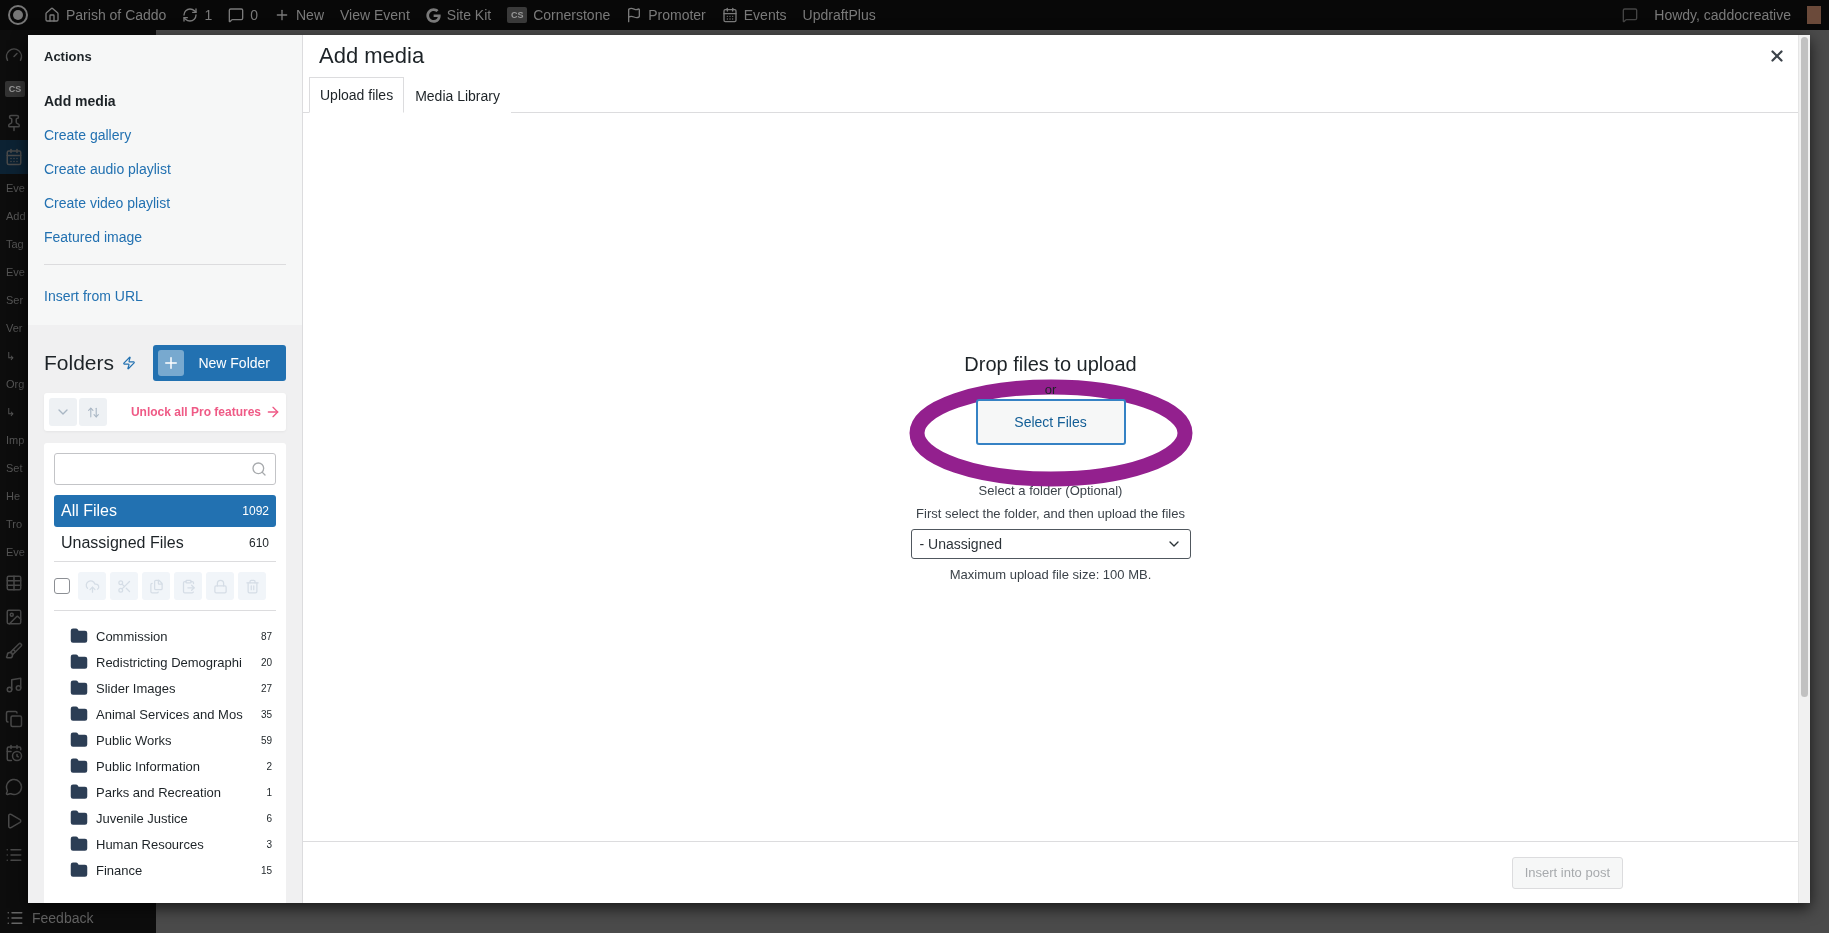 This screenshot has width=1829, height=933. What do you see at coordinates (89, 511) in the screenshot?
I see `filter-label: All Files` at bounding box center [89, 511].